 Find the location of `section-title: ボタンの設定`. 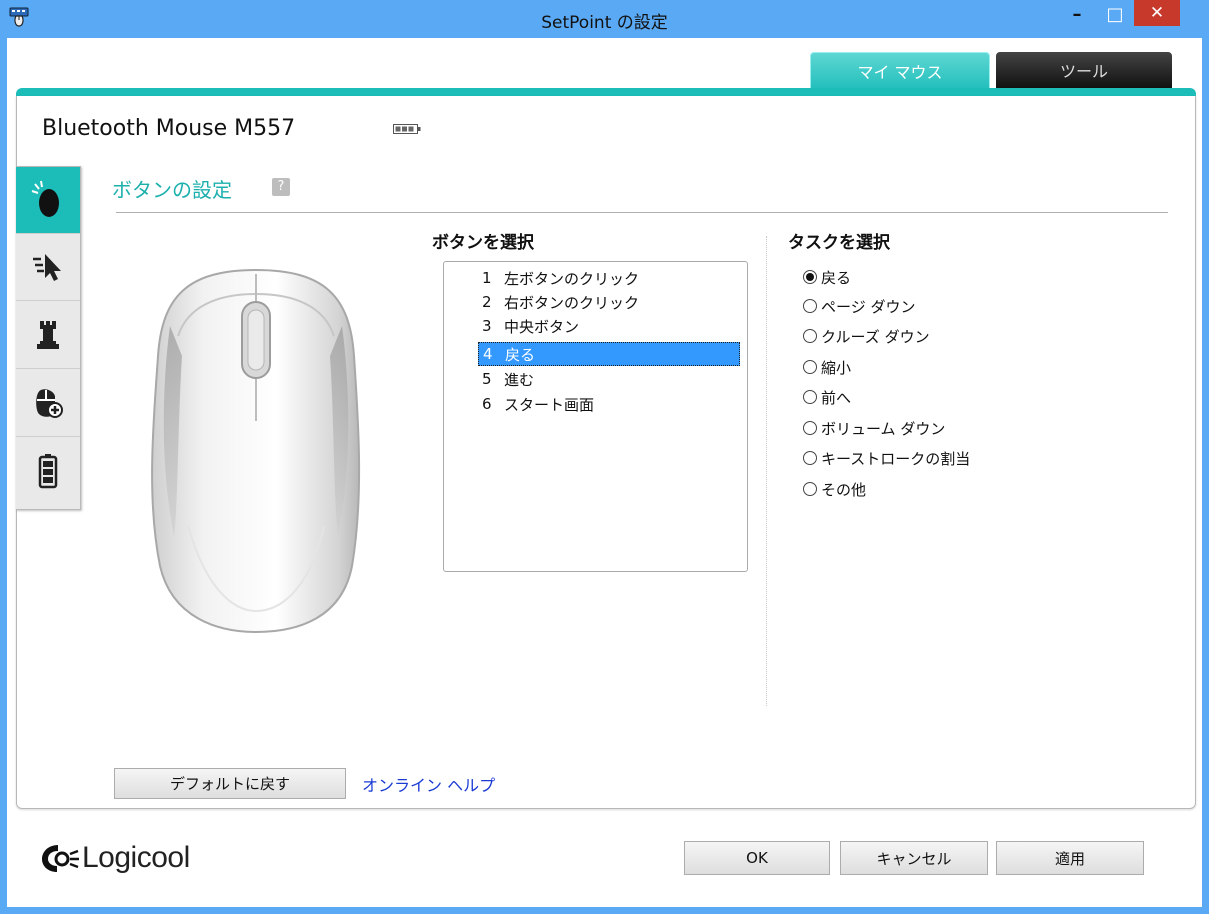

section-title: ボタンの設定 is located at coordinates (172, 190).